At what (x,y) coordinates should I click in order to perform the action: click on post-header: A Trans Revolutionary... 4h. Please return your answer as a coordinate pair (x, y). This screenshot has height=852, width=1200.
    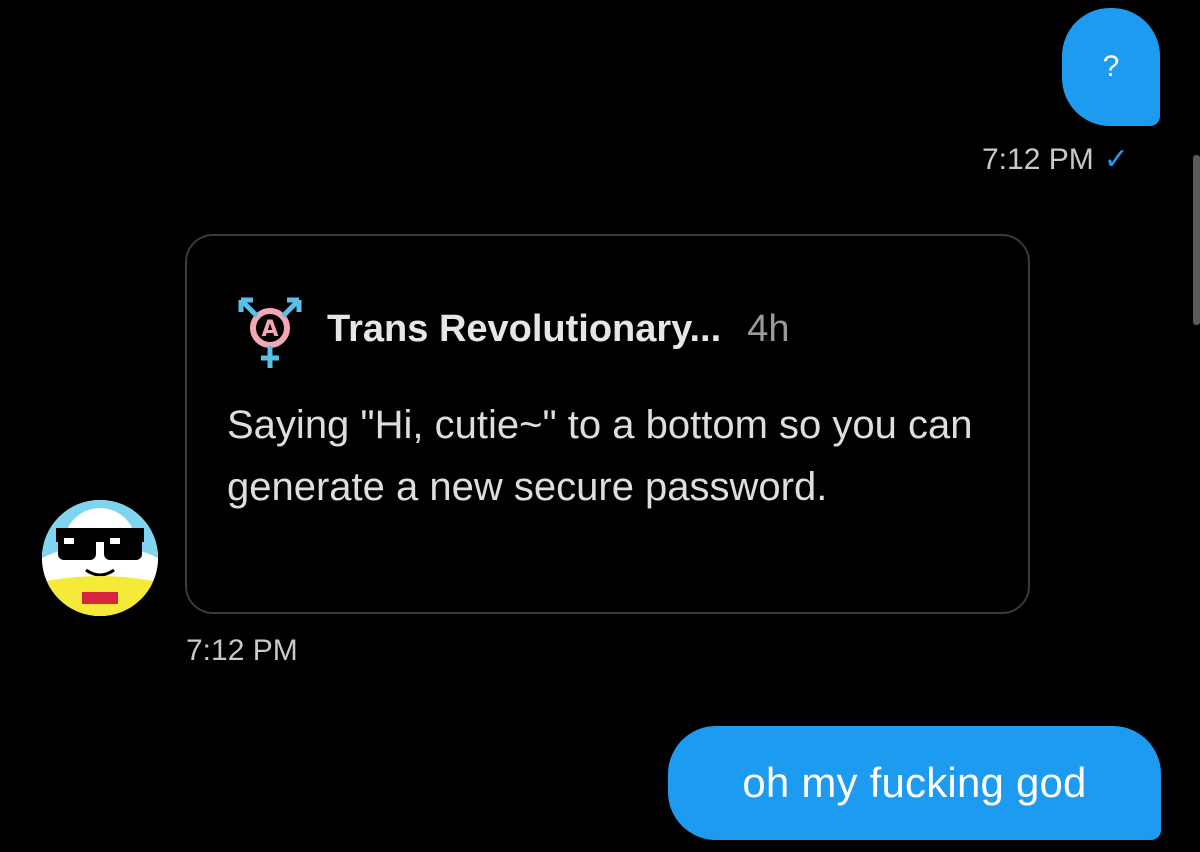
    Looking at the image, I should click on (510, 329).